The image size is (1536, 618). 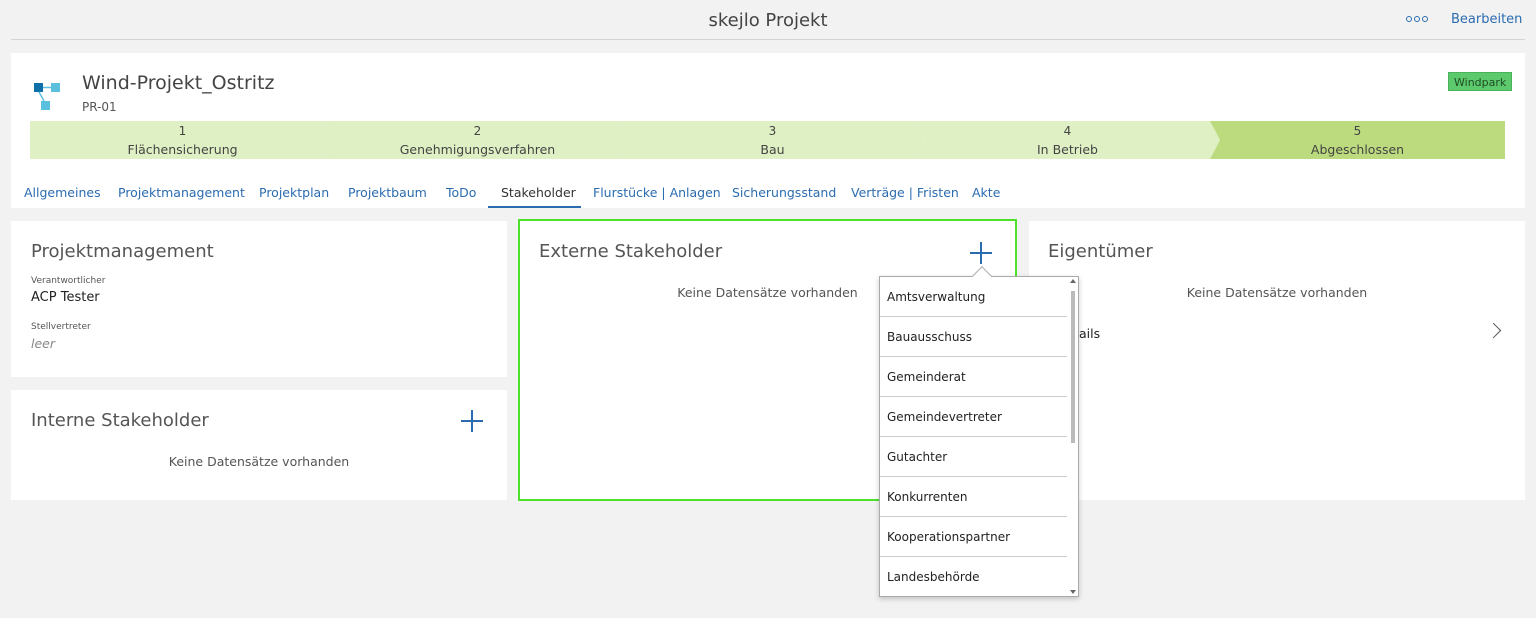 What do you see at coordinates (772, 140) in the screenshot?
I see `stage-3: 3 Bau` at bounding box center [772, 140].